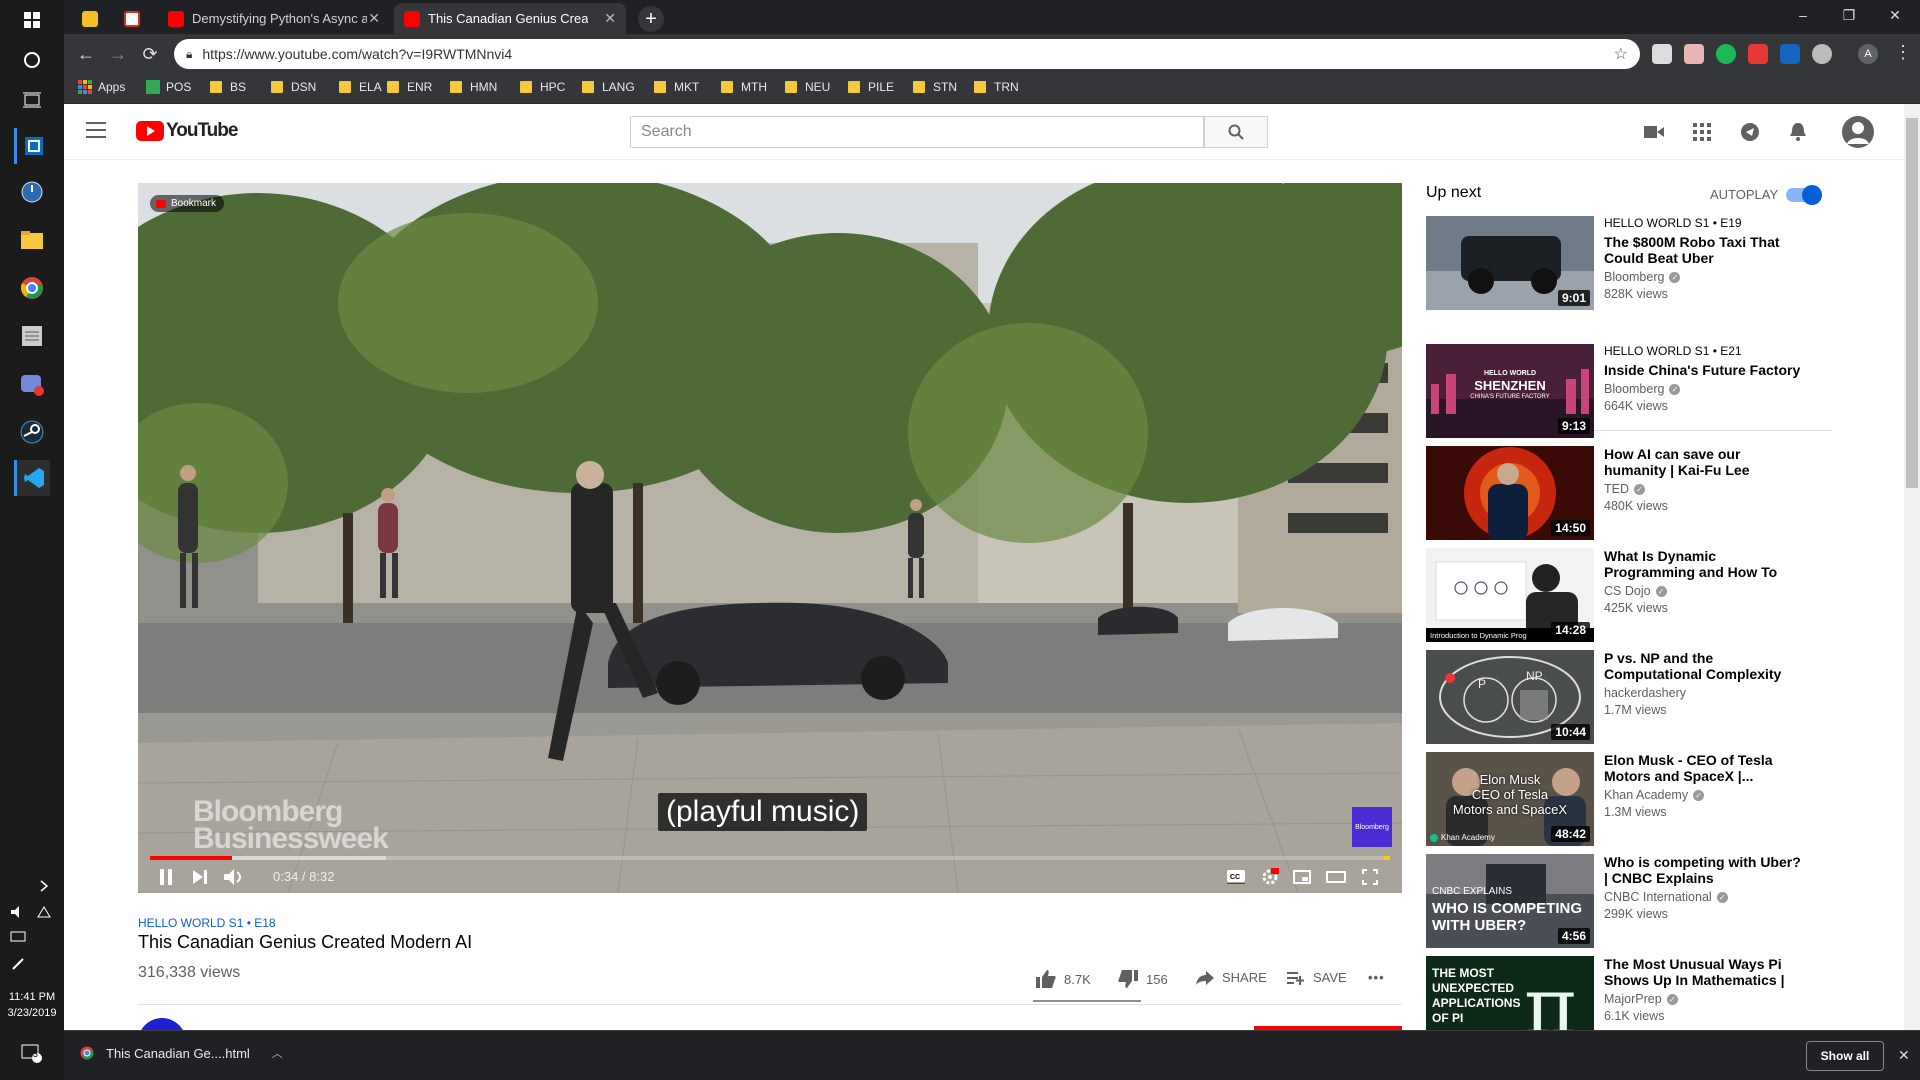  I want to click on settings-gear-icon, so click(1270, 877).